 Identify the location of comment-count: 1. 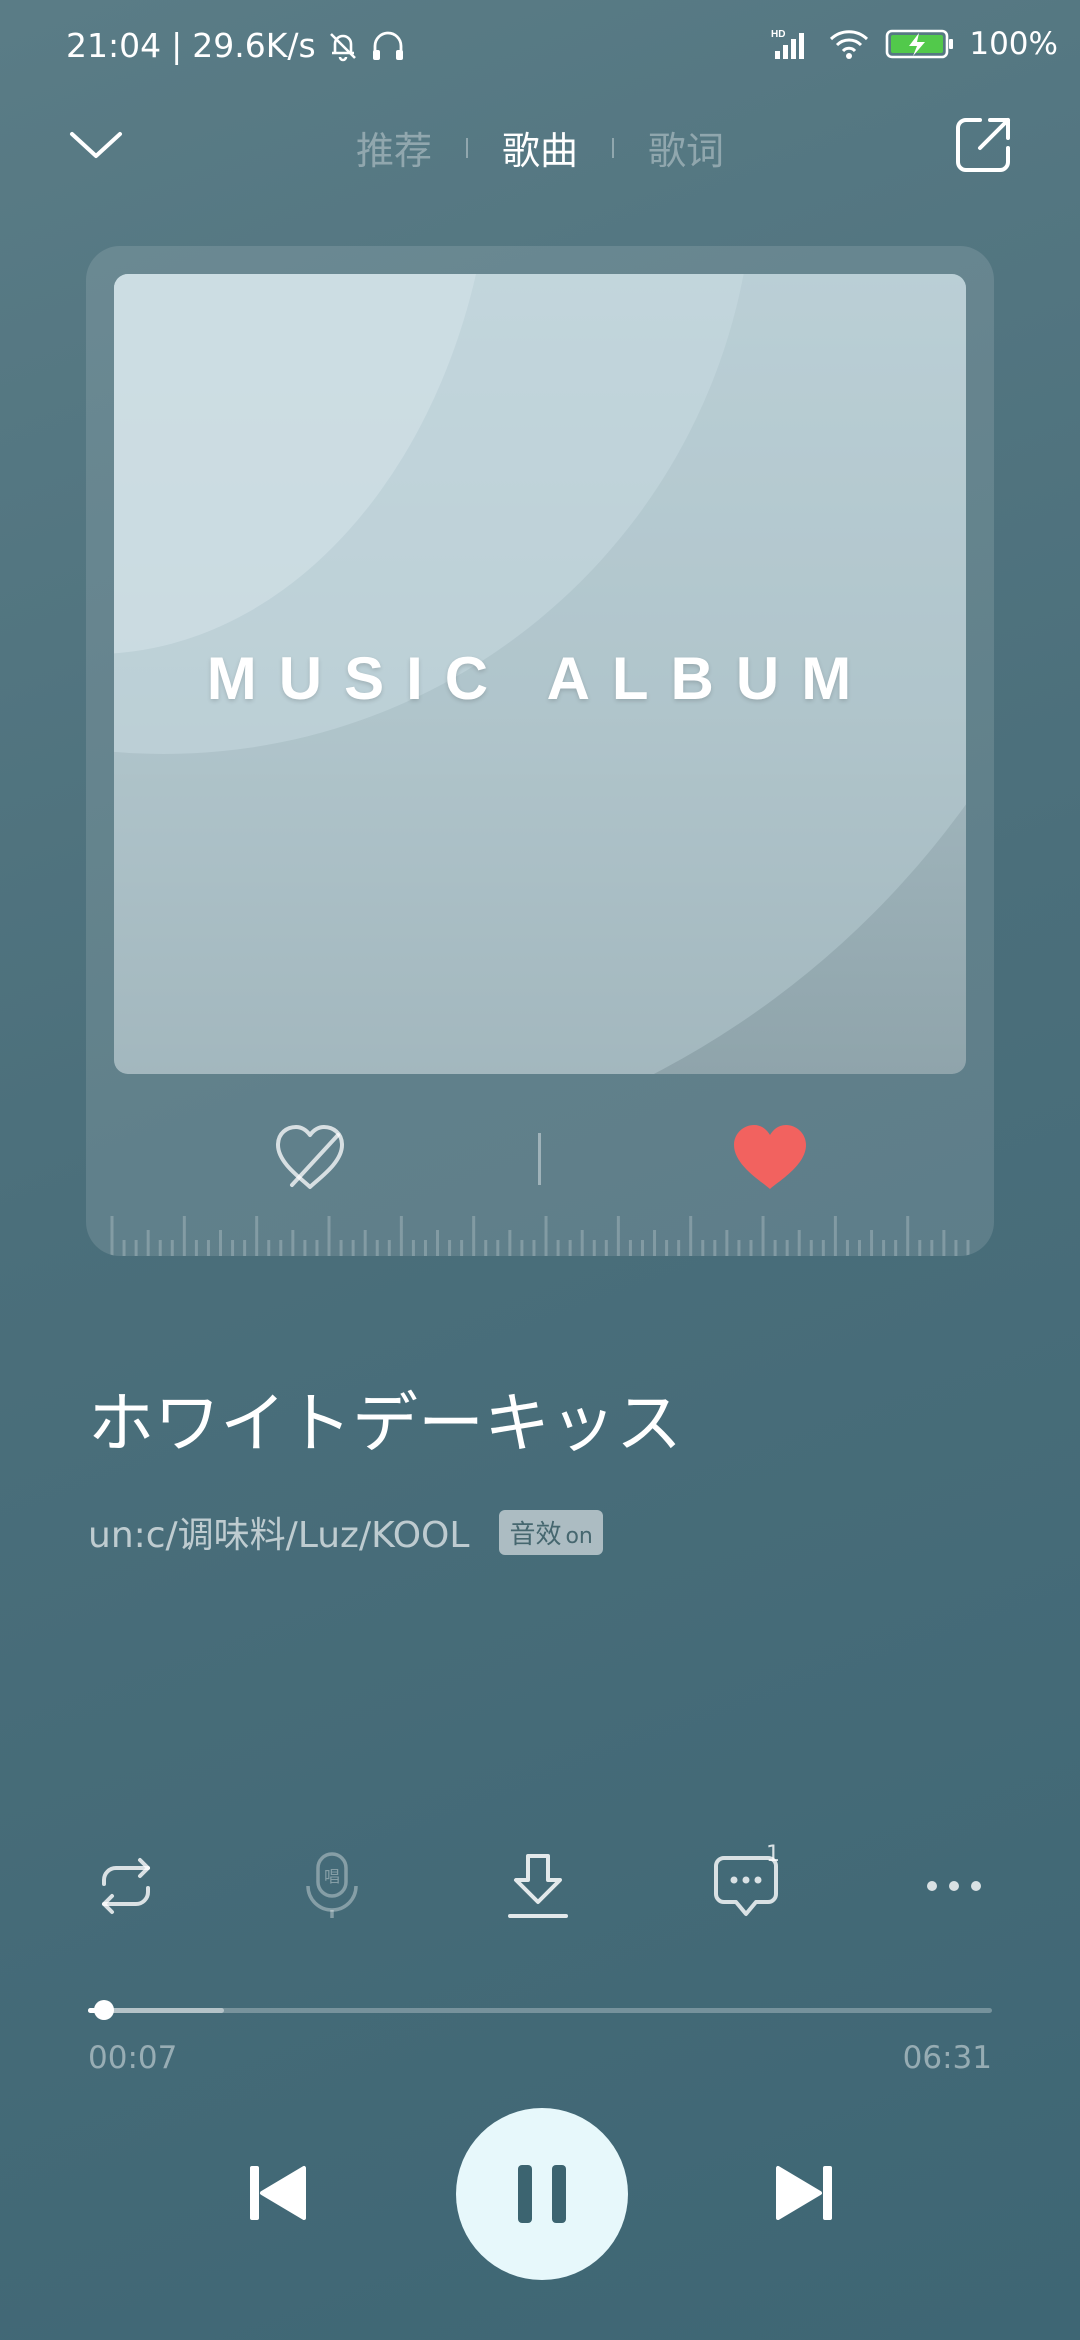
(773, 1854).